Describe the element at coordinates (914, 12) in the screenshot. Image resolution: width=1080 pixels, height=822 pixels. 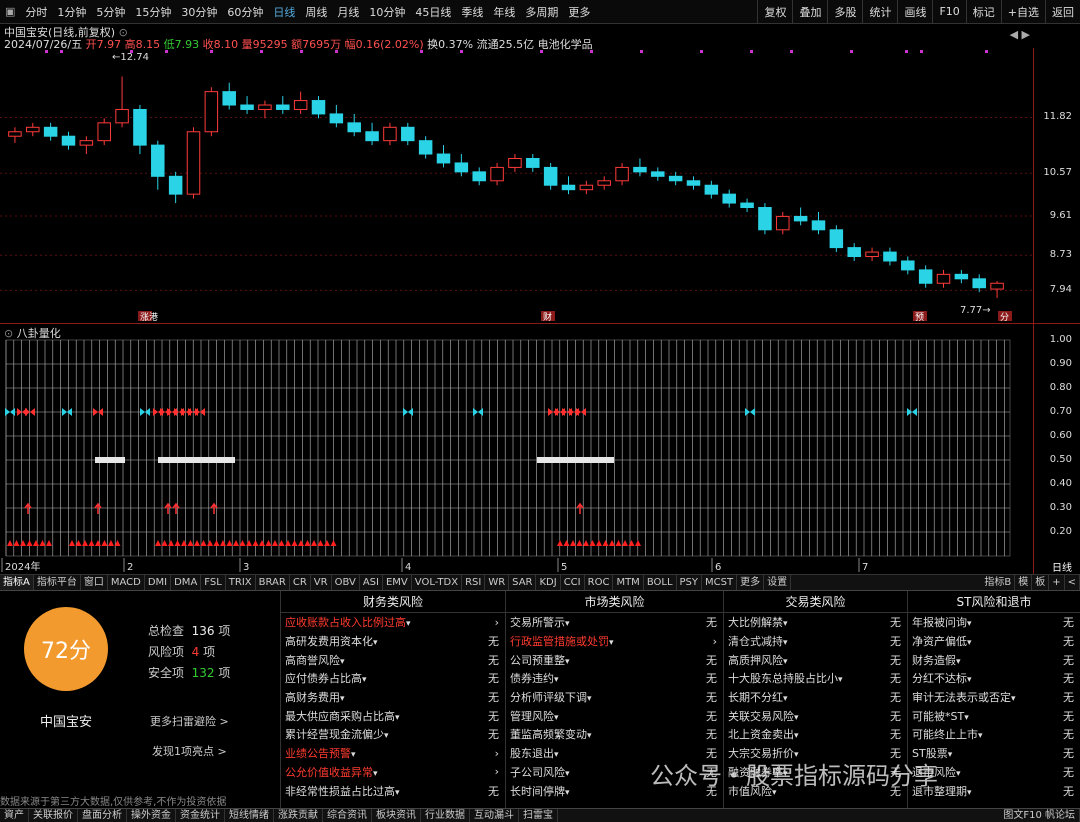
I see `chart-tool-button: 画线` at that location.